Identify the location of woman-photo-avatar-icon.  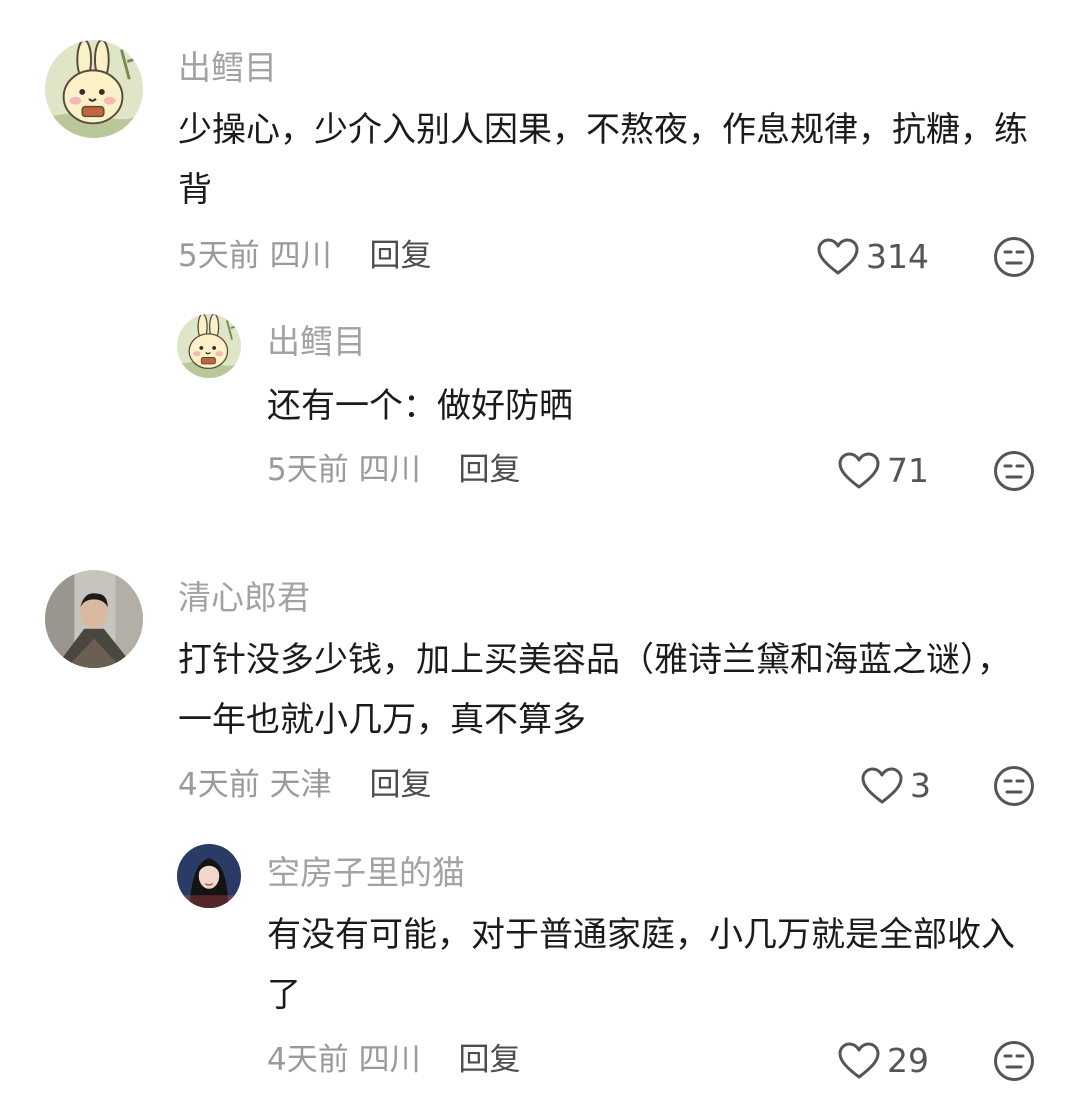
(209, 876).